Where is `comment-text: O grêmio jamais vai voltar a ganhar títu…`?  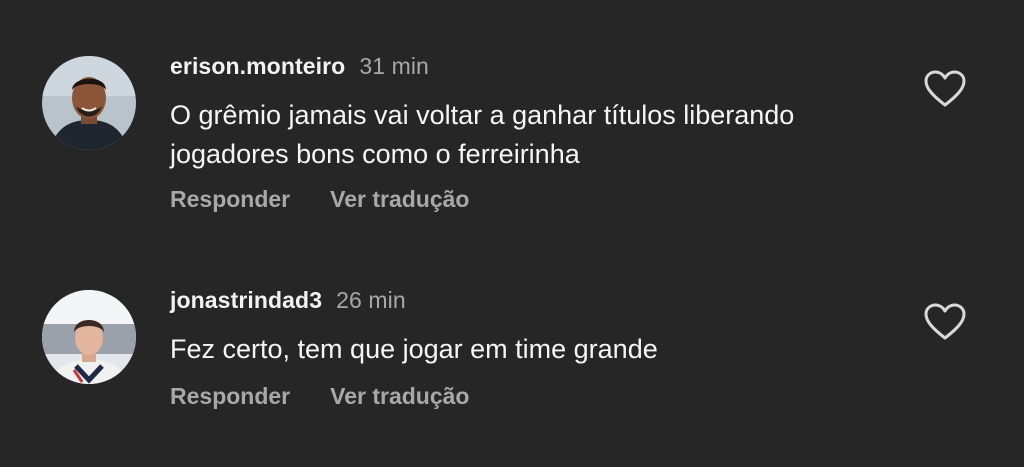 comment-text: O grêmio jamais vai voltar a ganhar títu… is located at coordinates (482, 134).